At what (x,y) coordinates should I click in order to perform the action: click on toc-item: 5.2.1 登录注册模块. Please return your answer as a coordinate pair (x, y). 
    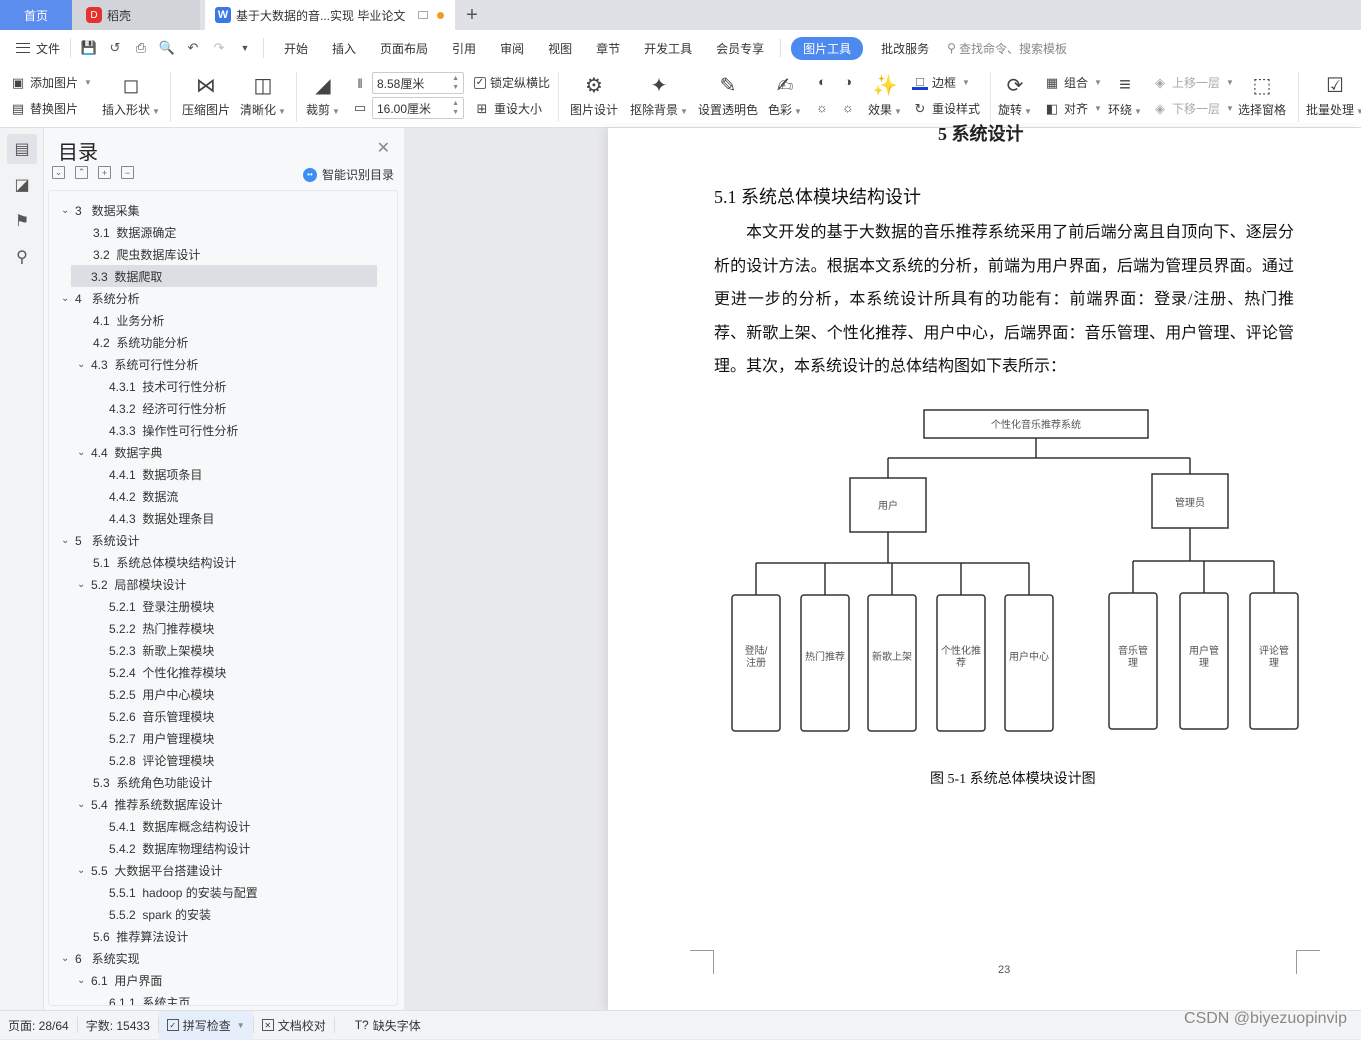
    Looking at the image, I should click on (161, 606).